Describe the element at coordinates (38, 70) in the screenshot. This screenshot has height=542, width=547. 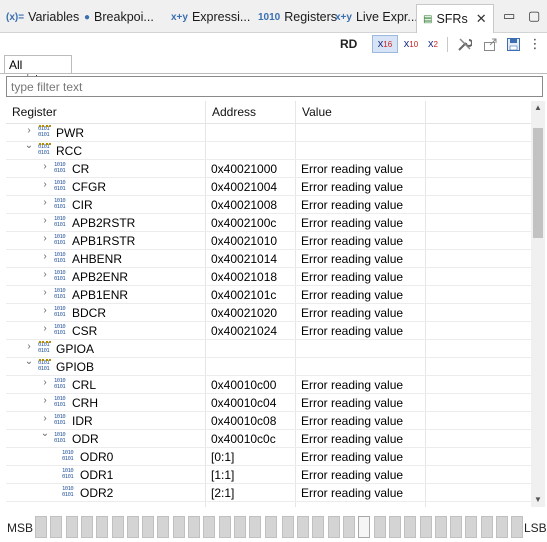
I see `tab-all-registers: All registers` at that location.